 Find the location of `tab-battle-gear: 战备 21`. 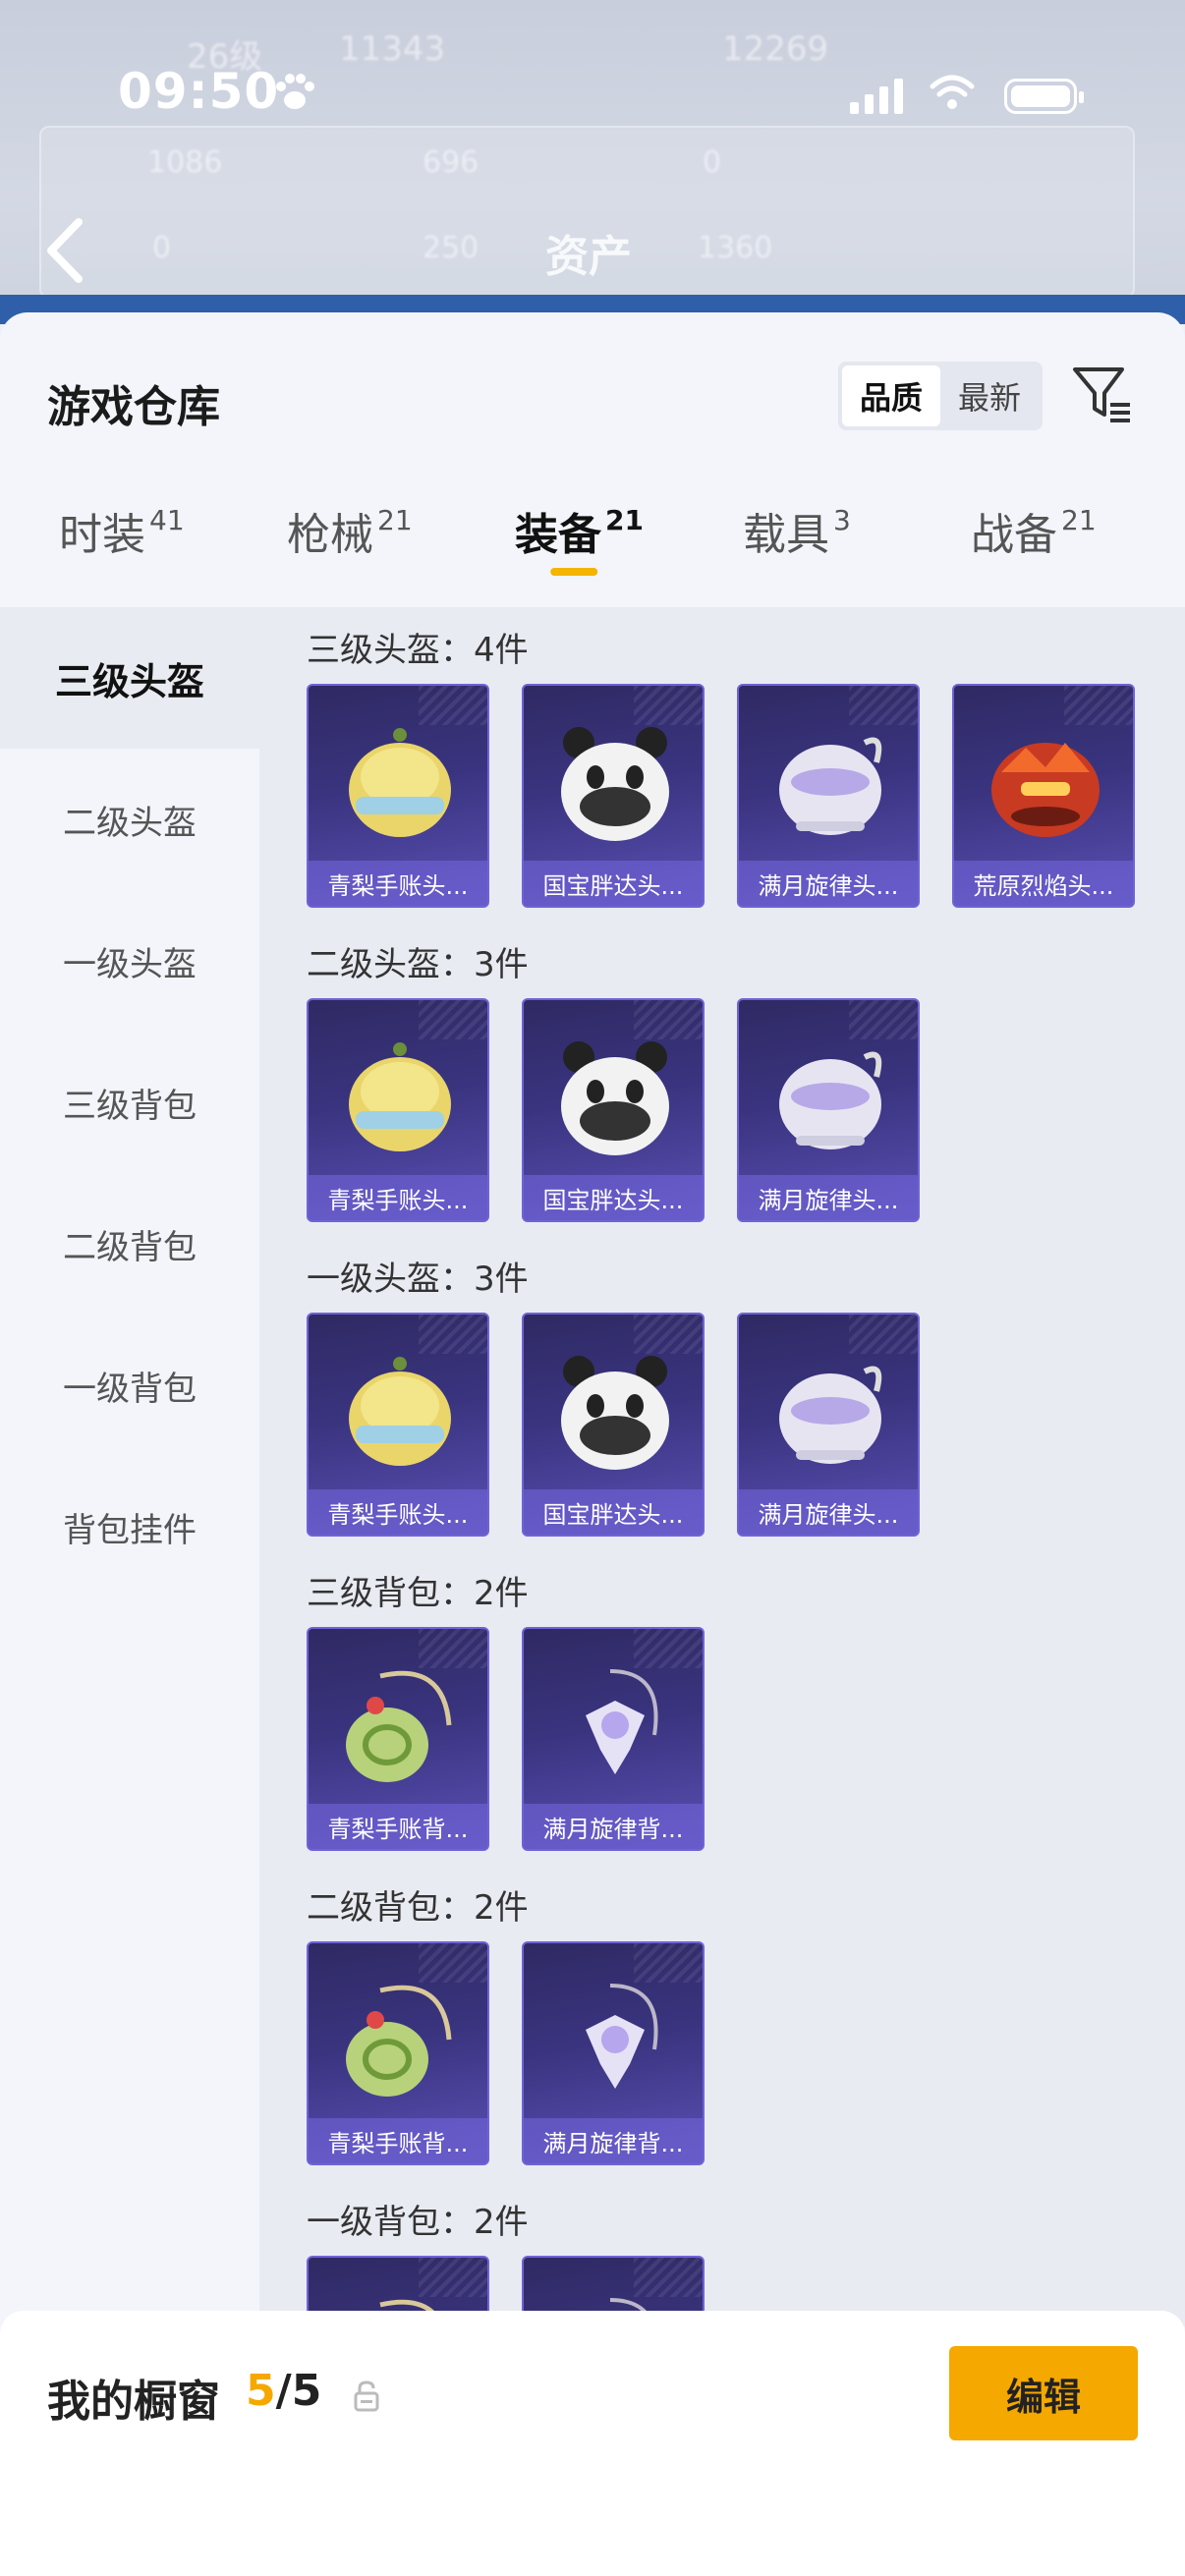

tab-battle-gear: 战备 21 is located at coordinates (1034, 548).